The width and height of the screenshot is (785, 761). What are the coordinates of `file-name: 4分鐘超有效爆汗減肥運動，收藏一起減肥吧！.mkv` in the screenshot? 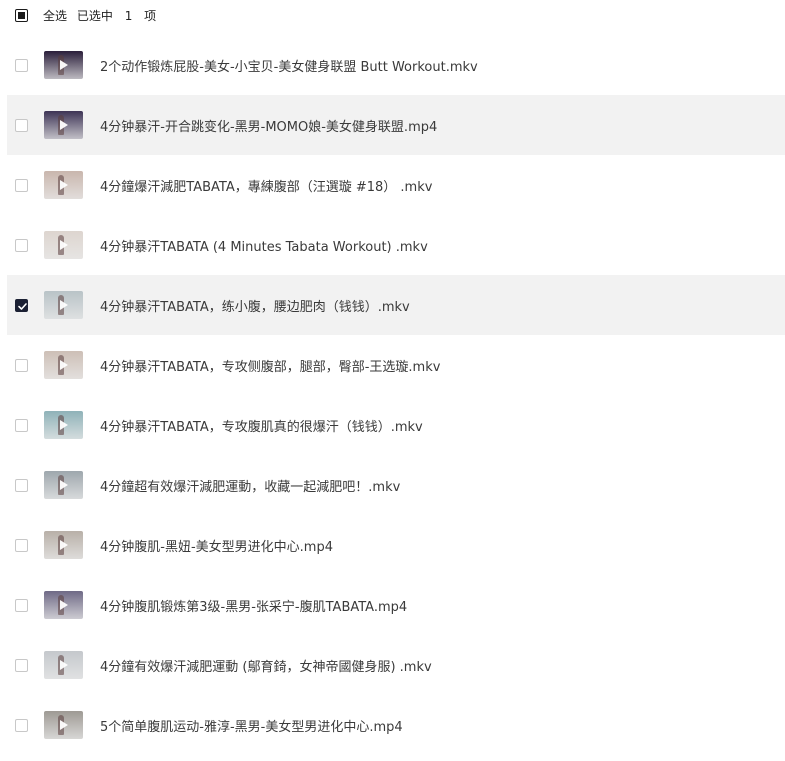 It's located at (250, 485).